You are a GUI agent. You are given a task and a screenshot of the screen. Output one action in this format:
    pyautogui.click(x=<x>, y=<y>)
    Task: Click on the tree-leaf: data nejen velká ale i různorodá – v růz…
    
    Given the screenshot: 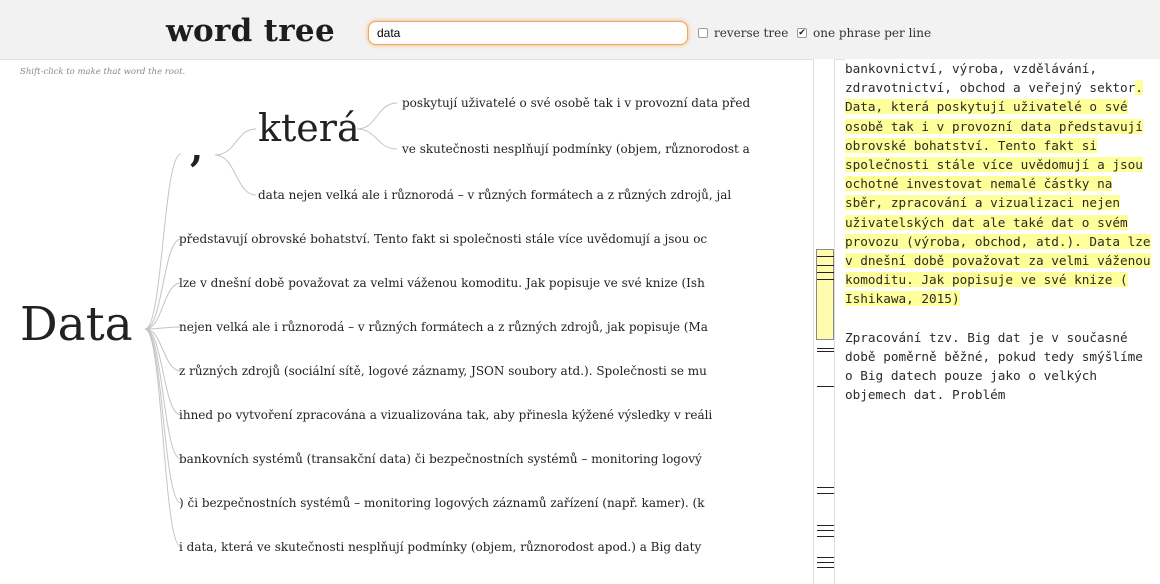 What is the action you would take?
    pyautogui.click(x=494, y=195)
    